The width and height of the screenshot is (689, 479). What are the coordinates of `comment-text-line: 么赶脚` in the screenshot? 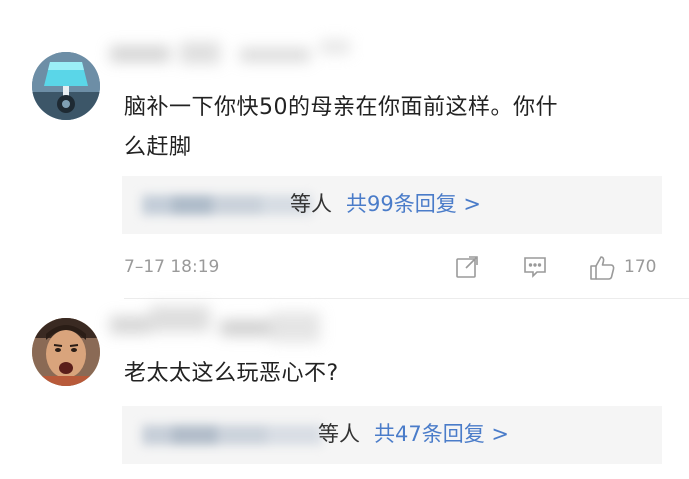 It's located at (158, 147).